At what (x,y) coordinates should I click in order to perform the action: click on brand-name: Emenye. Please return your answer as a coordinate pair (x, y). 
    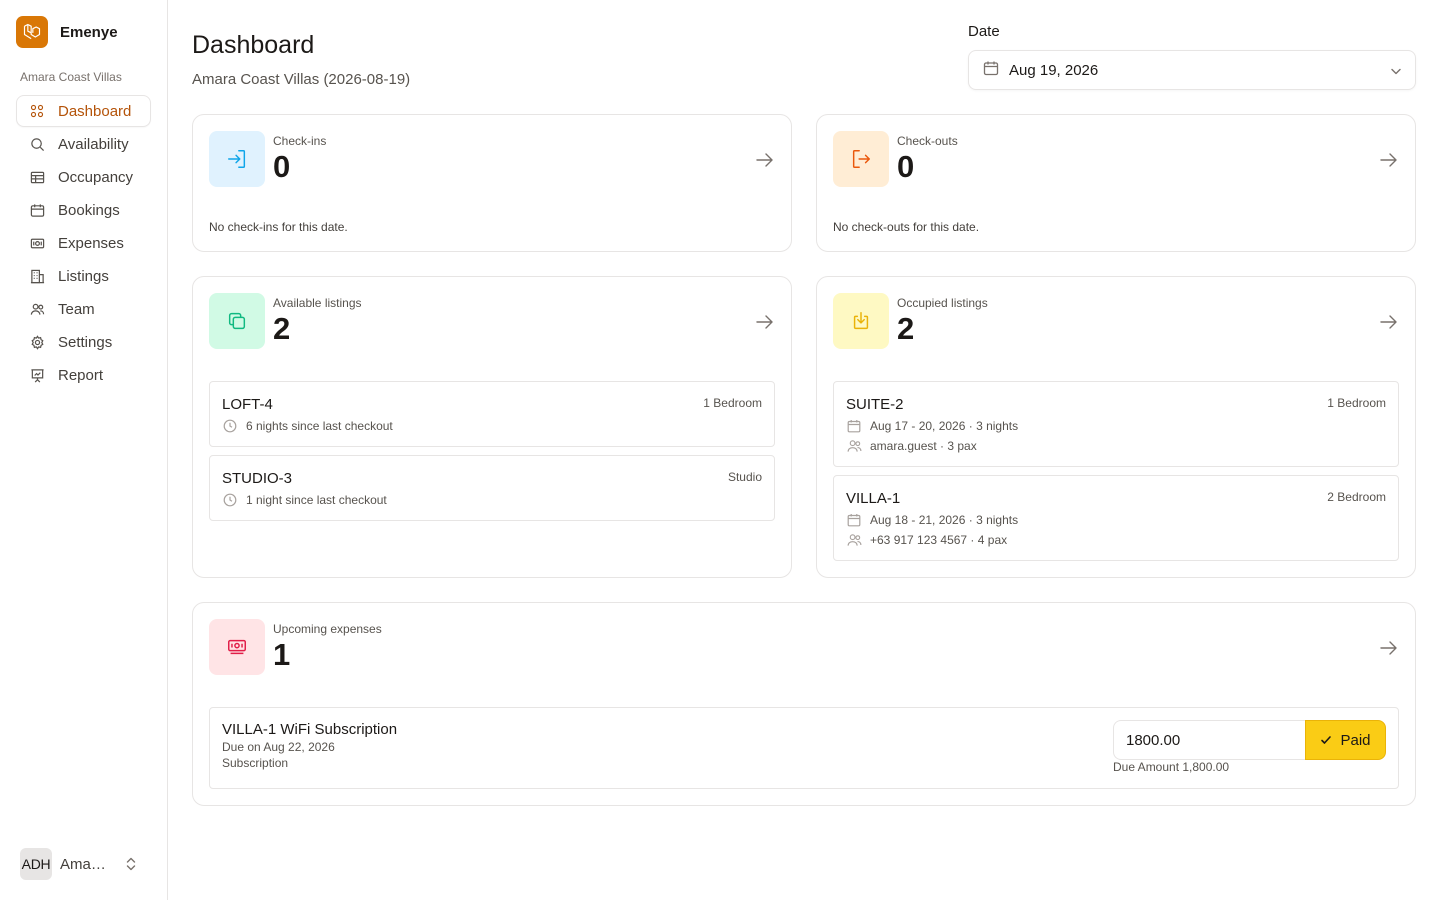
    Looking at the image, I should click on (89, 32).